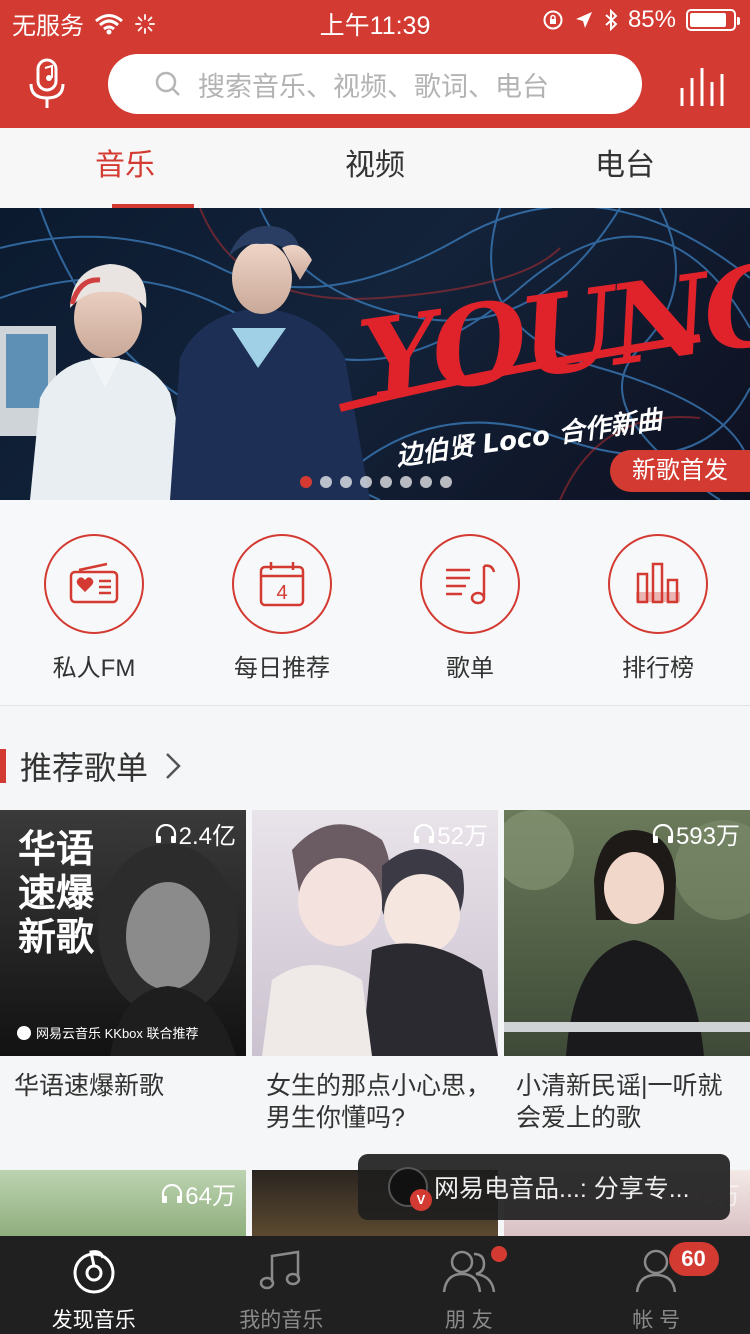  I want to click on radio-heart-icon, so click(94, 583).